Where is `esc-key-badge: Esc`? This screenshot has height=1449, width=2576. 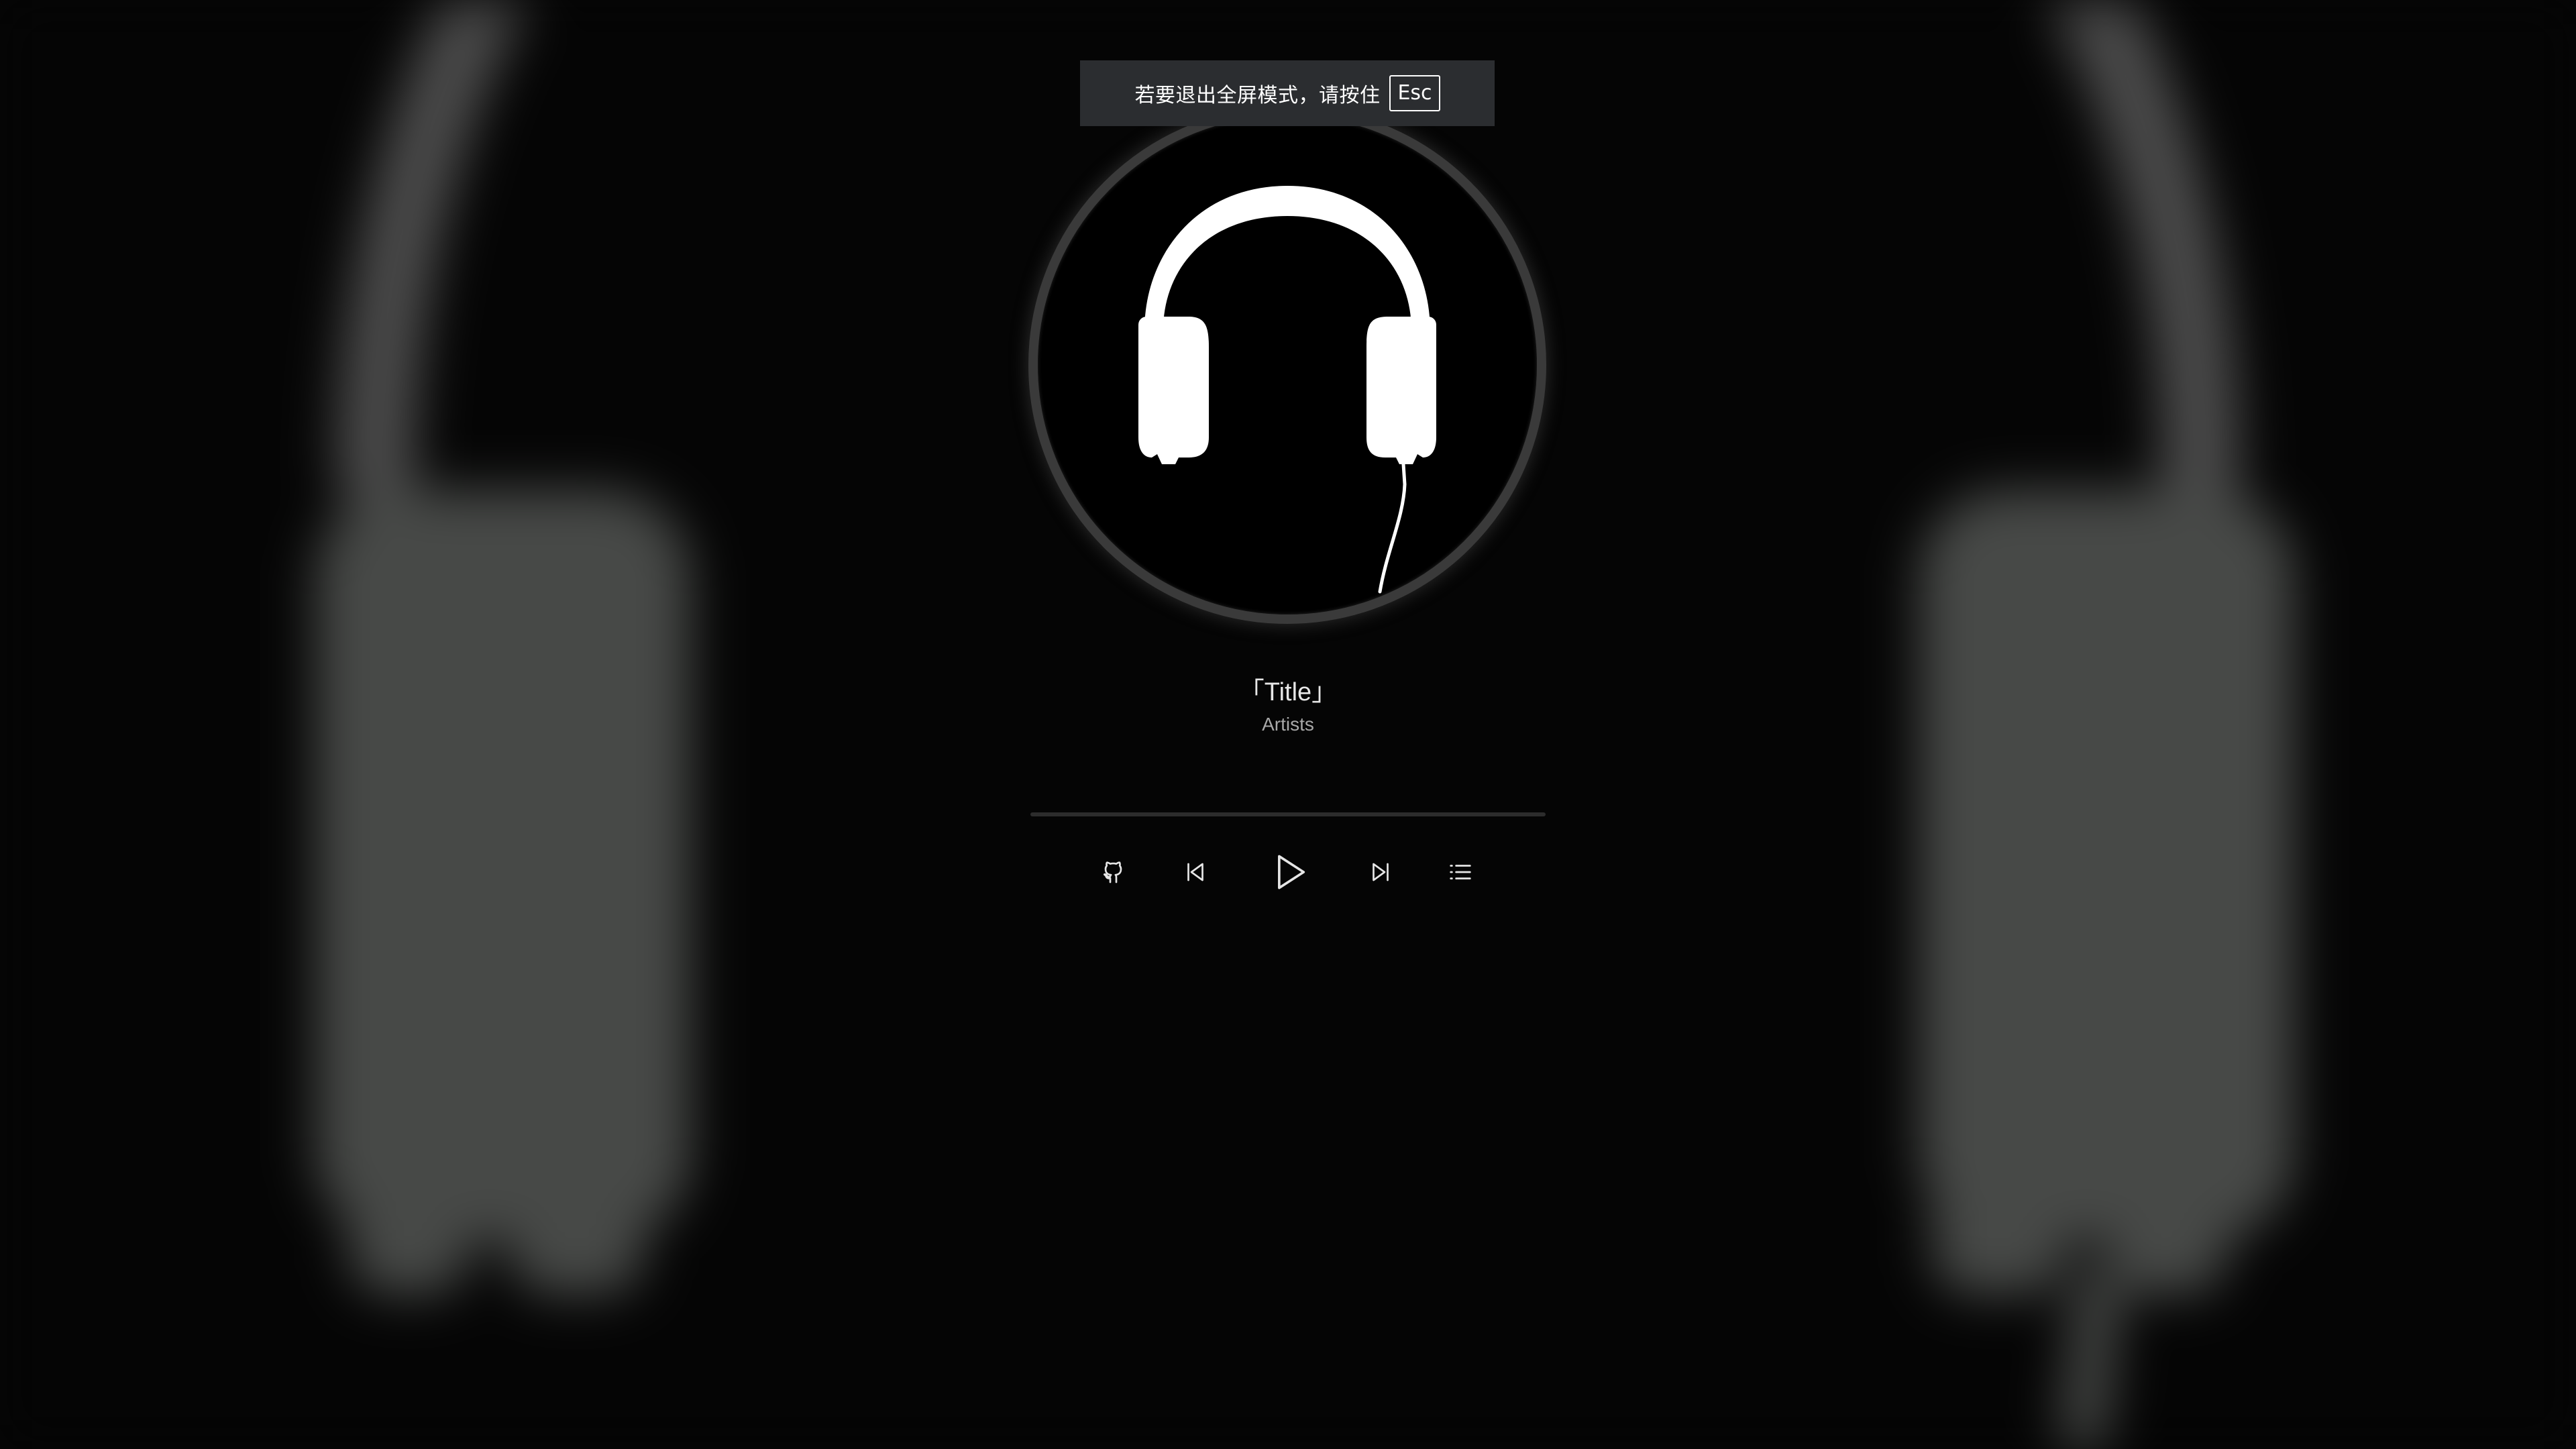 esc-key-badge: Esc is located at coordinates (1414, 93).